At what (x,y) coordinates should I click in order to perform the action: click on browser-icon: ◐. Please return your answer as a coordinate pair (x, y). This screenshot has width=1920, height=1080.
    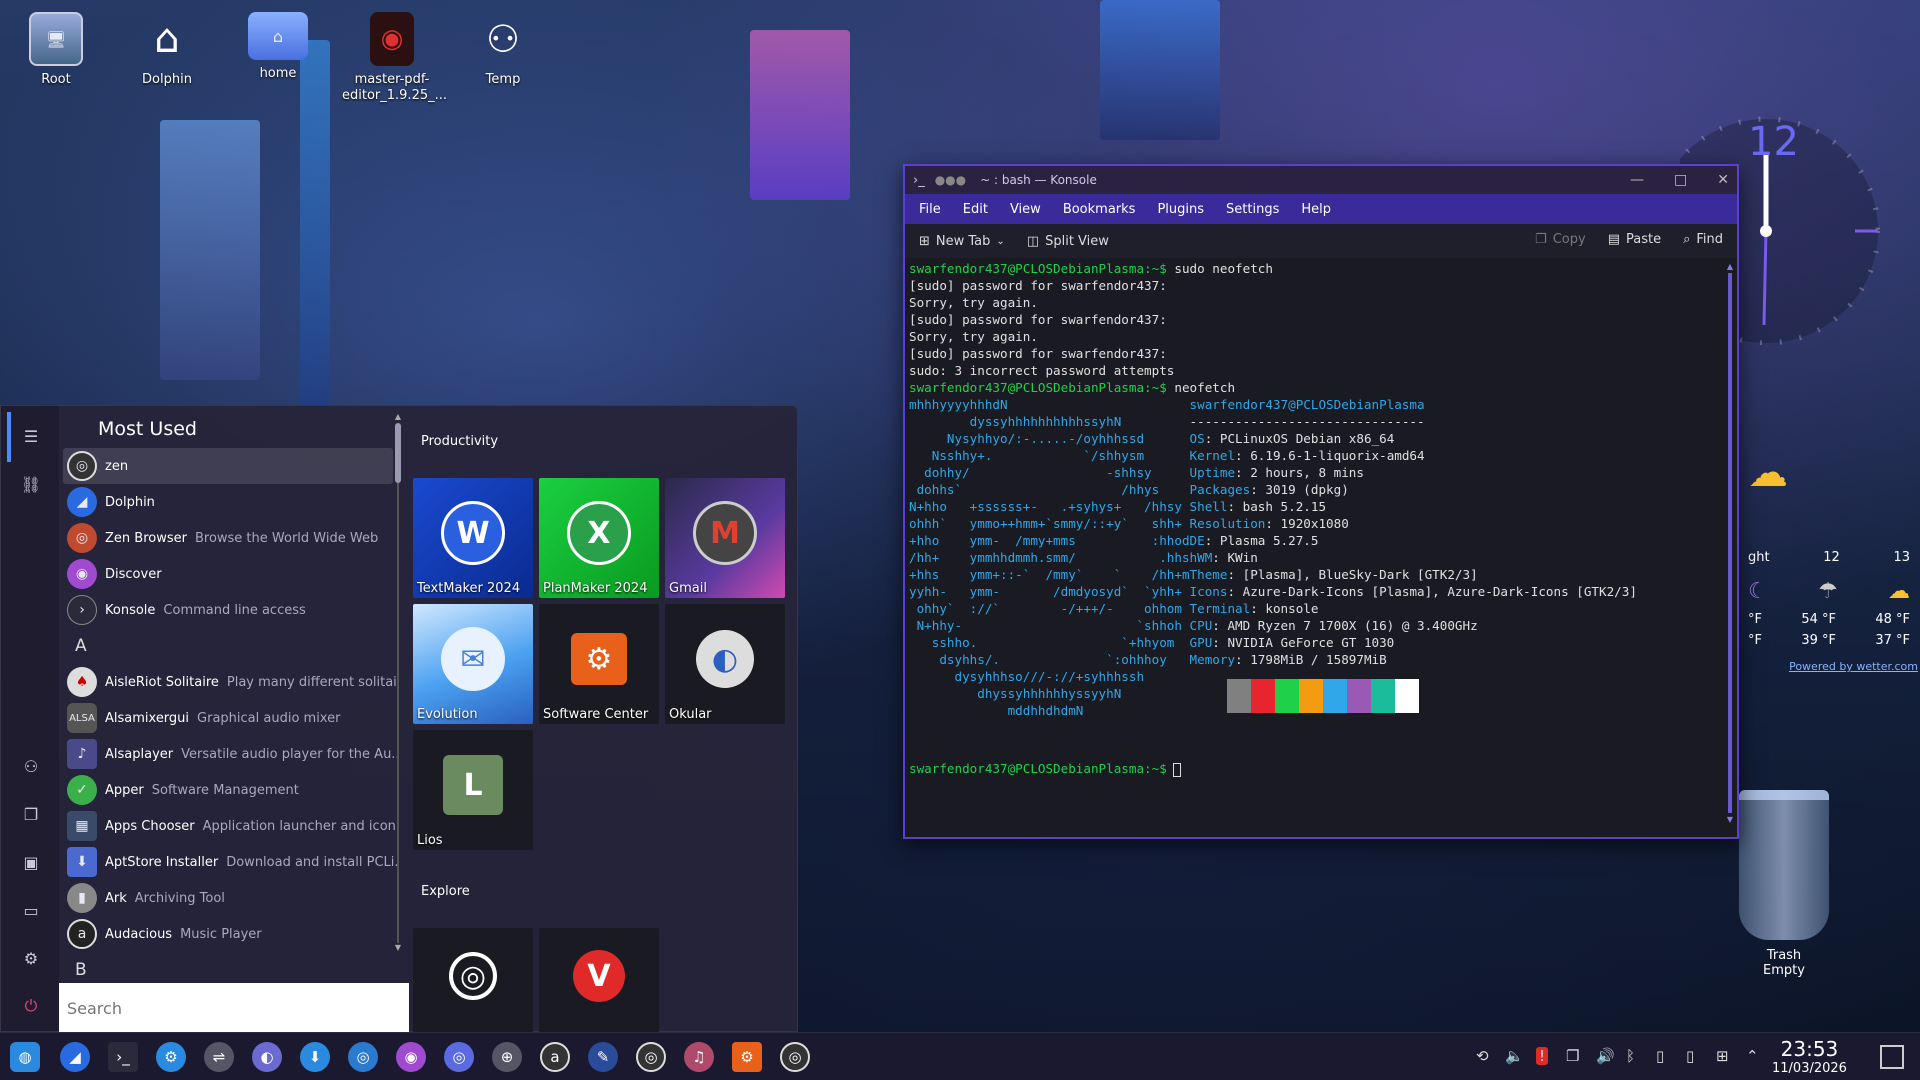
    Looking at the image, I should click on (267, 1057).